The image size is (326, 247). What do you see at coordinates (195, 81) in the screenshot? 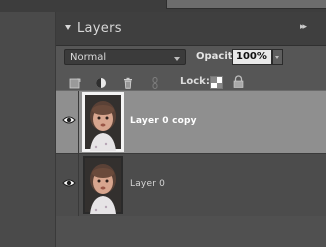
I see `lock-label: Lock:` at bounding box center [195, 81].